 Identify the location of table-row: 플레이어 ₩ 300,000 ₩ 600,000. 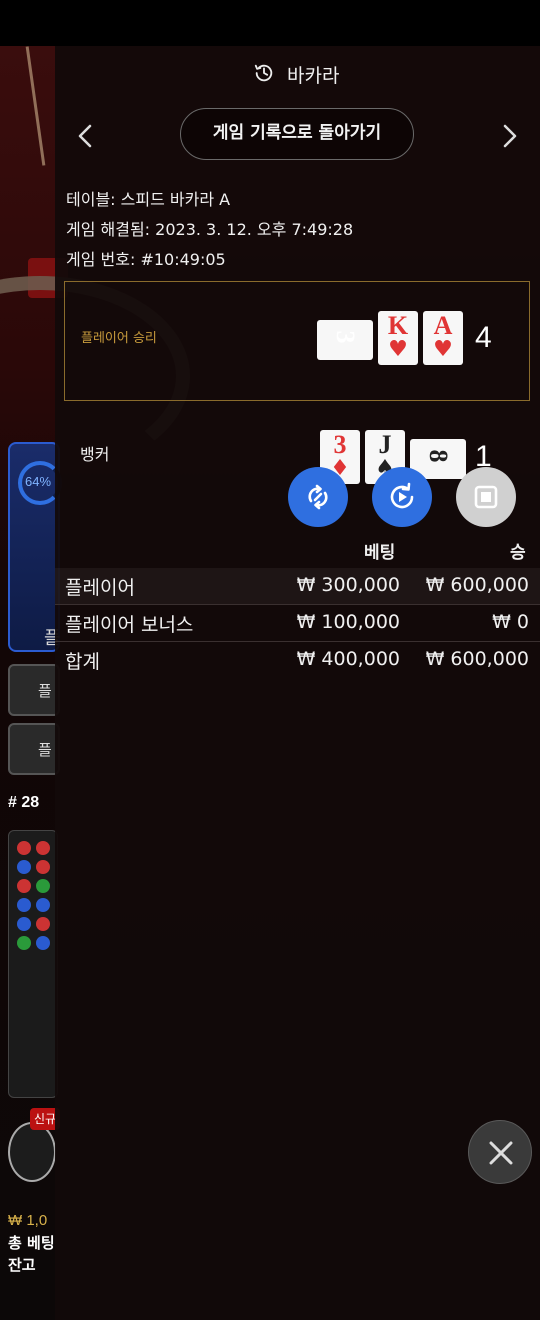
(297, 586).